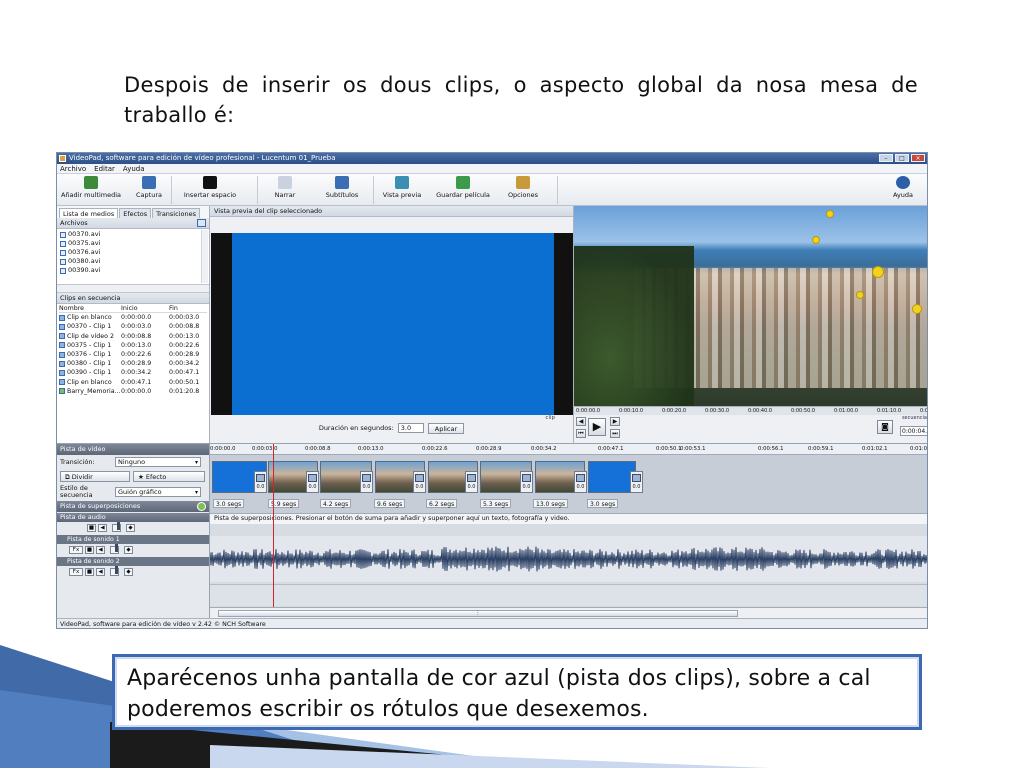  Describe the element at coordinates (693, 449) in the screenshot. I see `timeline-ruler-tick: 0:00:53.1` at that location.